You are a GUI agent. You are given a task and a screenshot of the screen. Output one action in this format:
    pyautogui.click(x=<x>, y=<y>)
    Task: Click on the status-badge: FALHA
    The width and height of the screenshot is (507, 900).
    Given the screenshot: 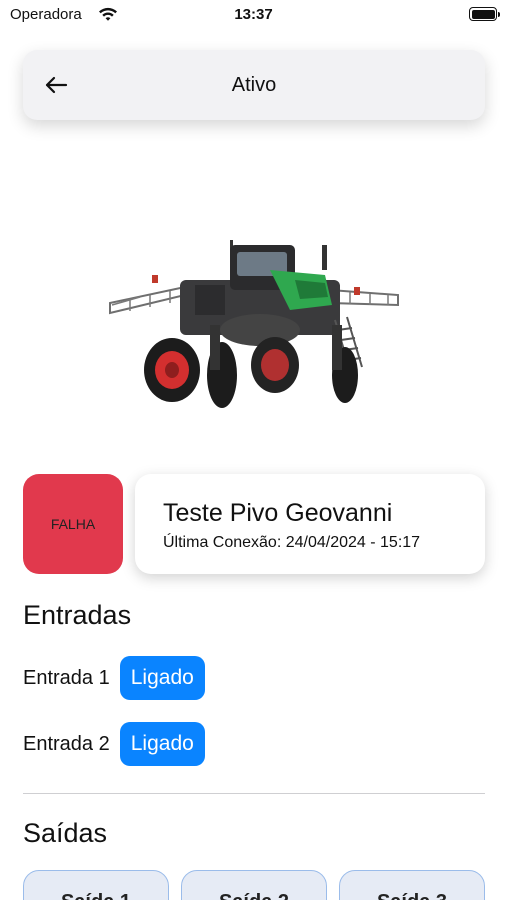 What is the action you would take?
    pyautogui.click(x=73, y=524)
    